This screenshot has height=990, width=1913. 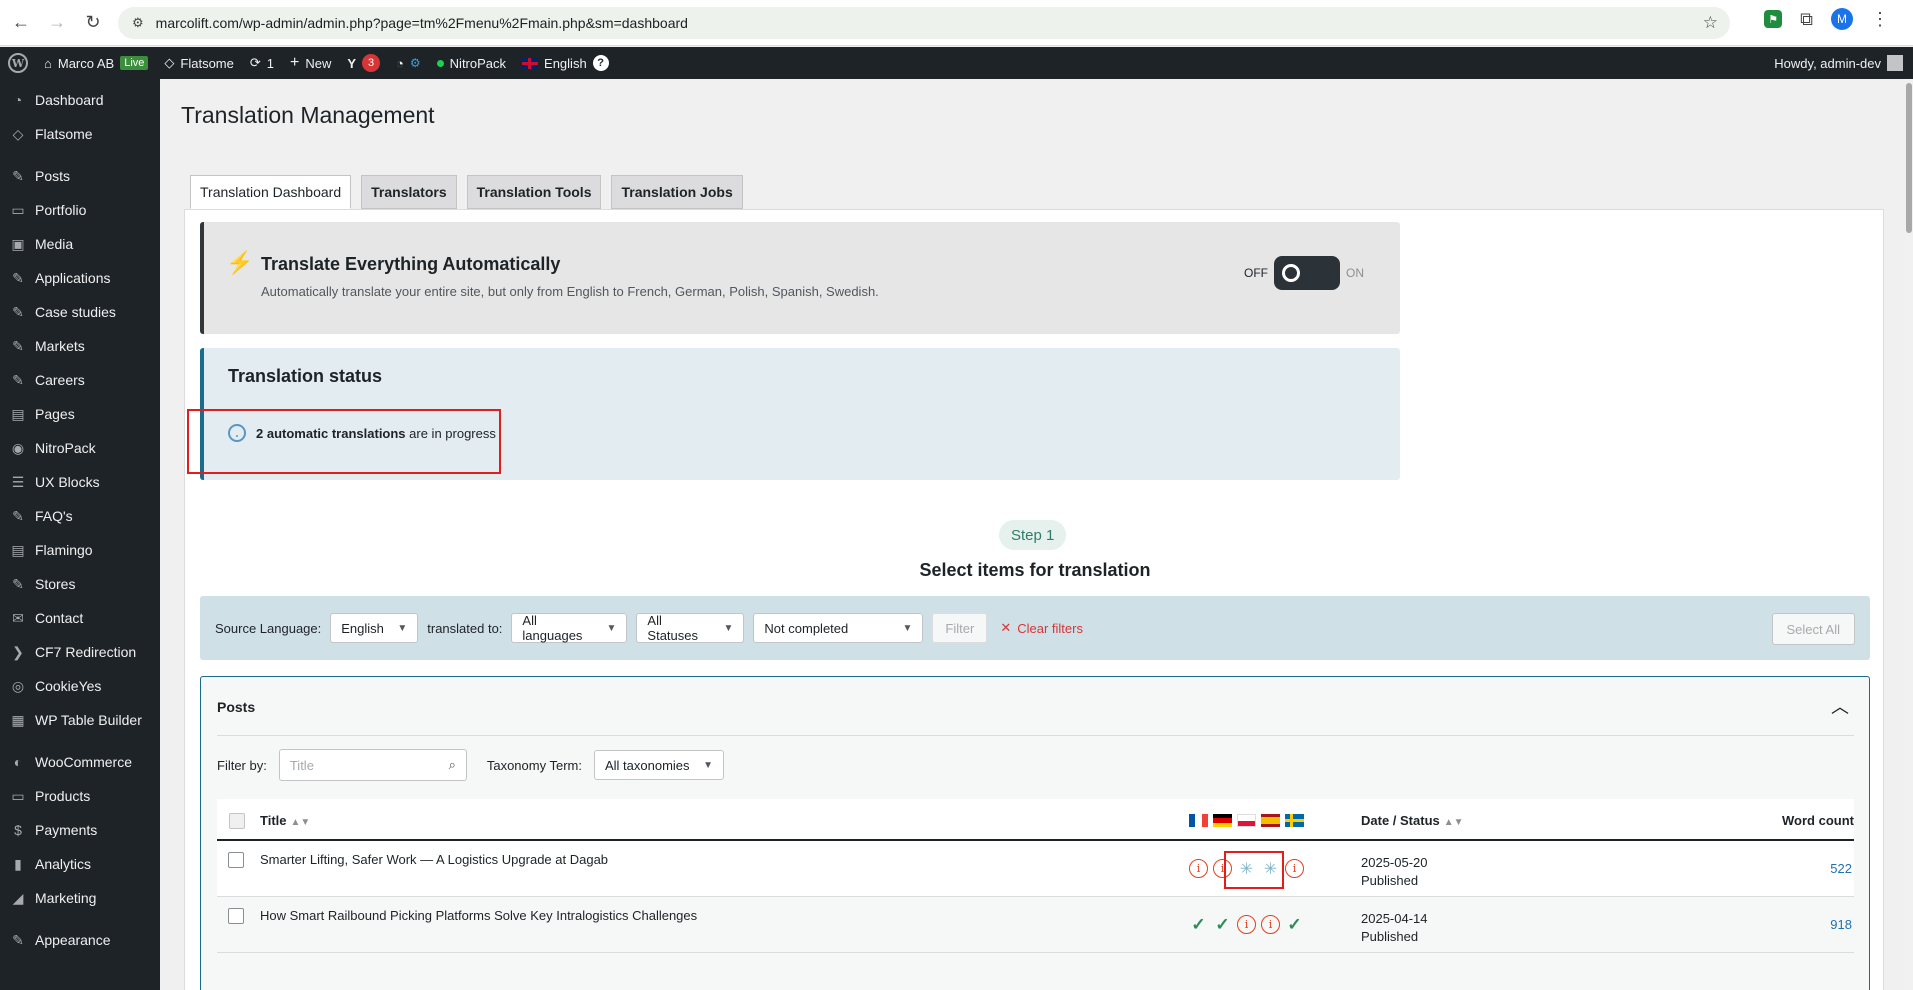 What do you see at coordinates (465, 628) in the screenshot?
I see `translated-to-label: translated to:` at bounding box center [465, 628].